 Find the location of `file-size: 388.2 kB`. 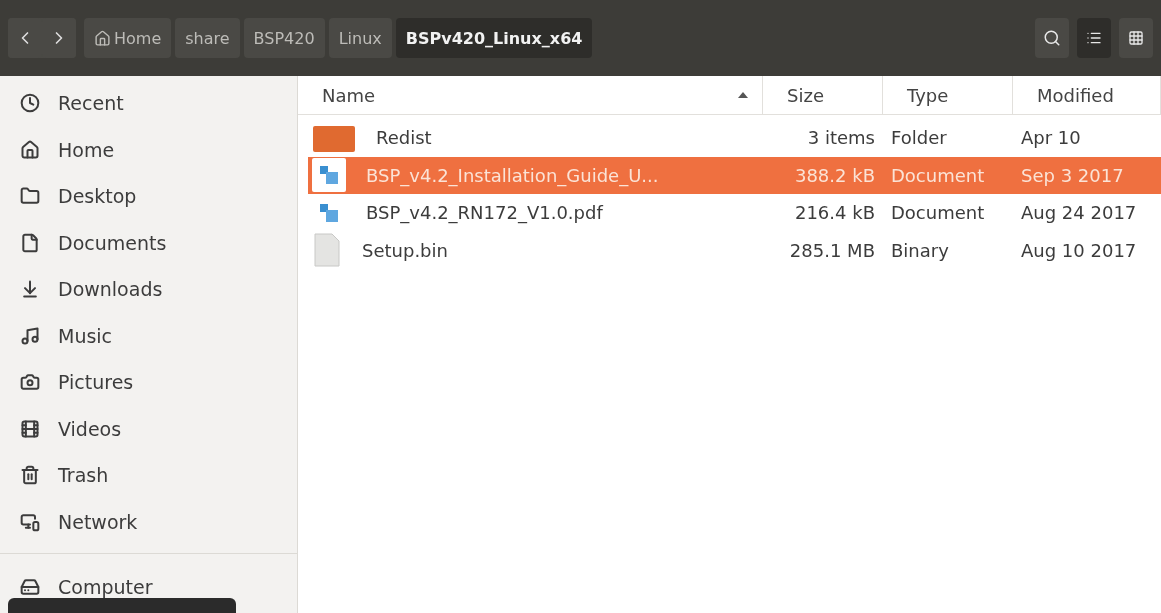

file-size: 388.2 kB is located at coordinates (834, 175).